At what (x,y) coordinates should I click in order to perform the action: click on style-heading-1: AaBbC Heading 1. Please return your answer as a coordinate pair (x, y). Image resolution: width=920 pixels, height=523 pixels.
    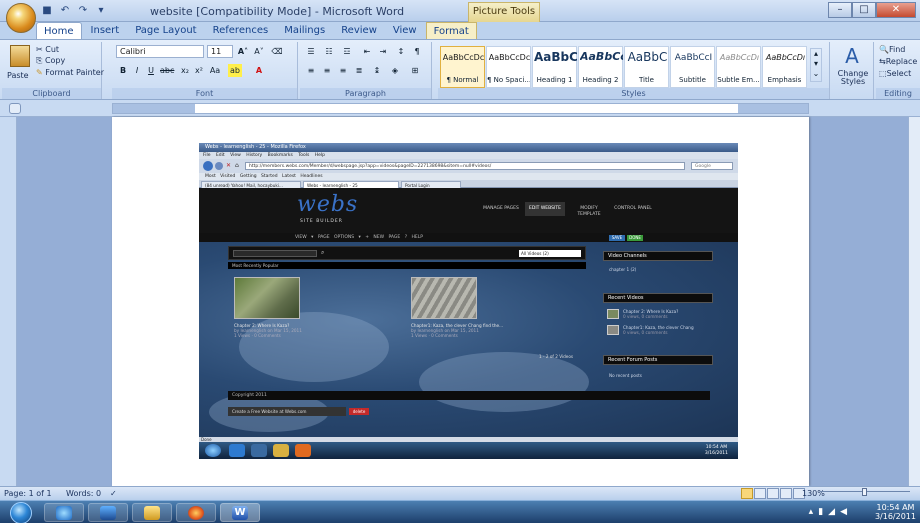
    Looking at the image, I should click on (554, 67).